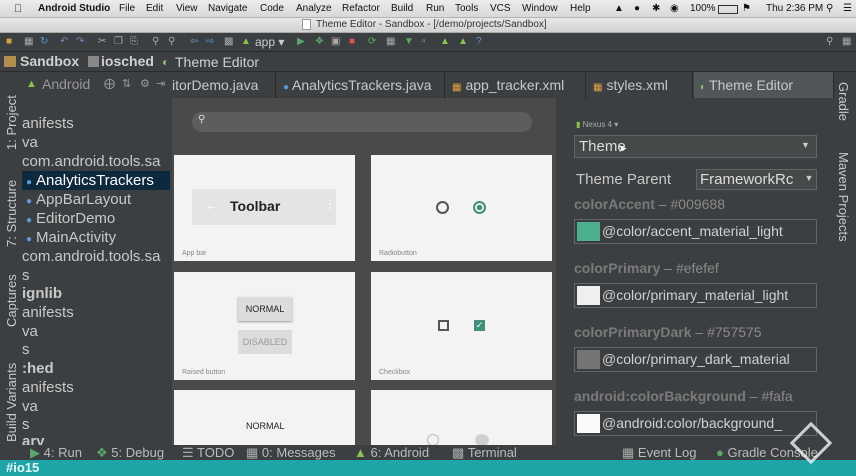 The image size is (856, 476). What do you see at coordinates (445, 42) in the screenshot?
I see `android-monitor-icon: ▲` at bounding box center [445, 42].